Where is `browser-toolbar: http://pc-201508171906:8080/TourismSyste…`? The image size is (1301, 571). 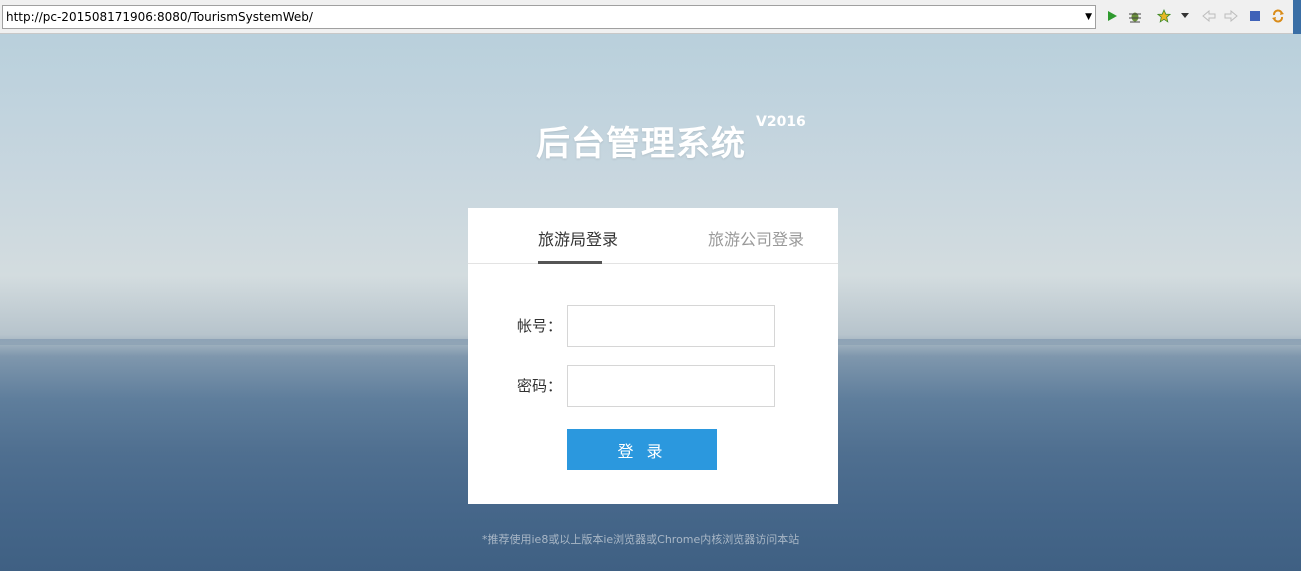
browser-toolbar: http://pc-201508171906:8080/TourismSyste… is located at coordinates (650, 17).